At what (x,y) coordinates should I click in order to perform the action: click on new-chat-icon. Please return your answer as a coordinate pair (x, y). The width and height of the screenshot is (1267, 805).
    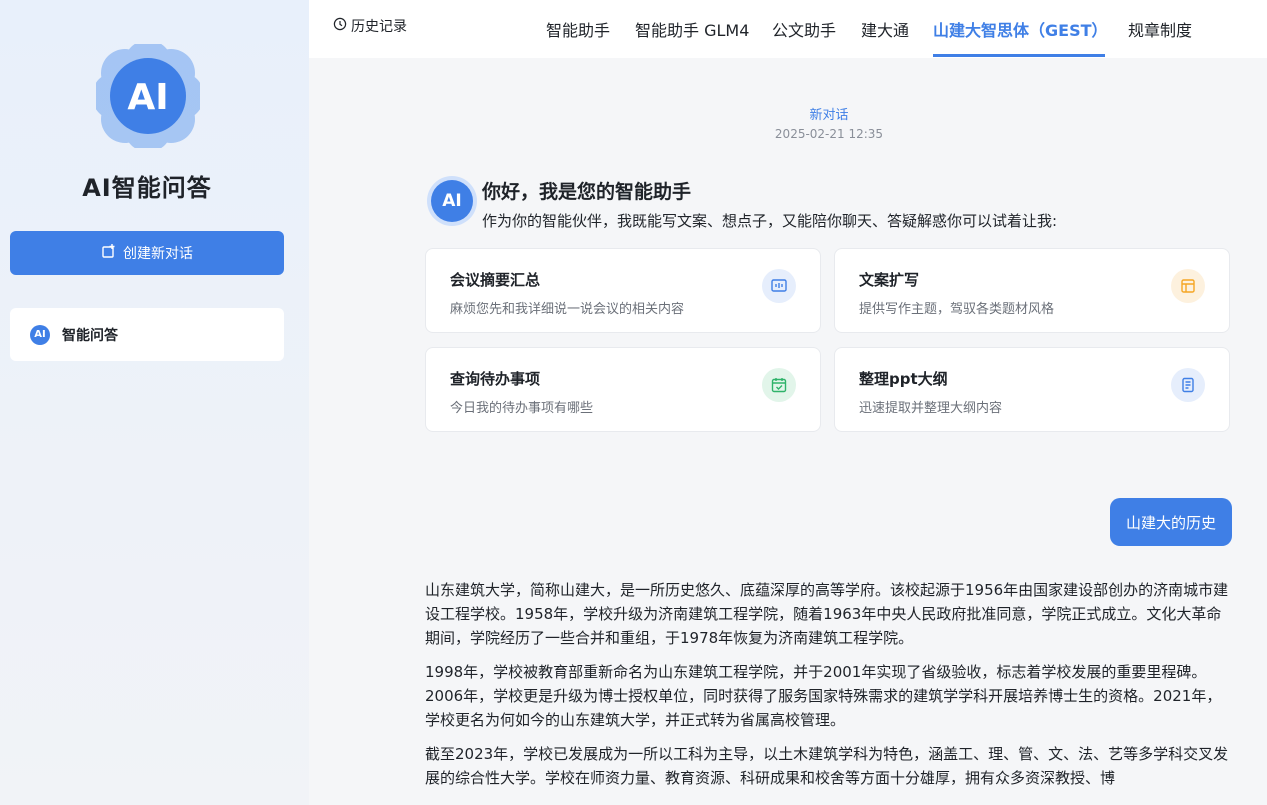
    Looking at the image, I should click on (109, 253).